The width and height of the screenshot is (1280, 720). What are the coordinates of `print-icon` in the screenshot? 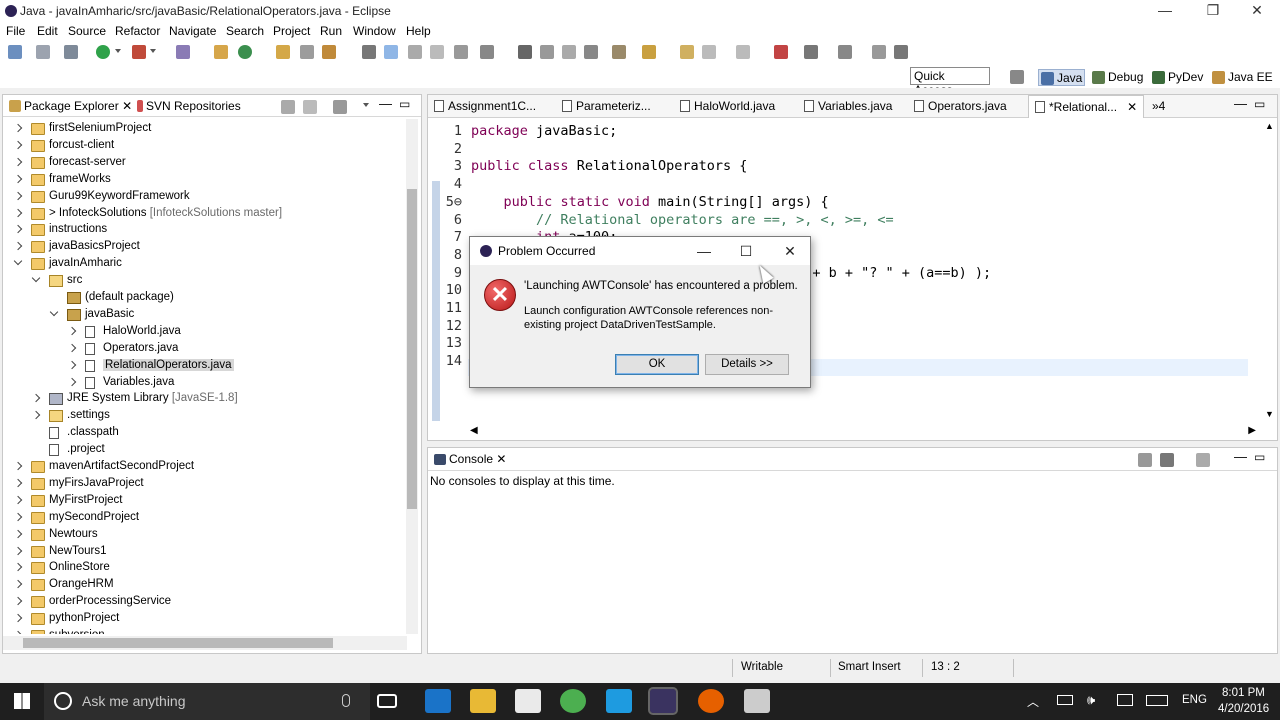 It's located at (901, 52).